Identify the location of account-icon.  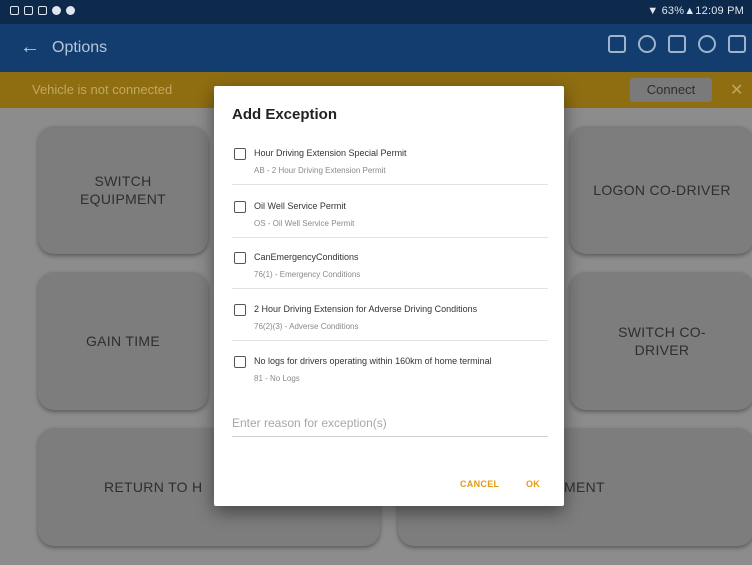
(677, 44).